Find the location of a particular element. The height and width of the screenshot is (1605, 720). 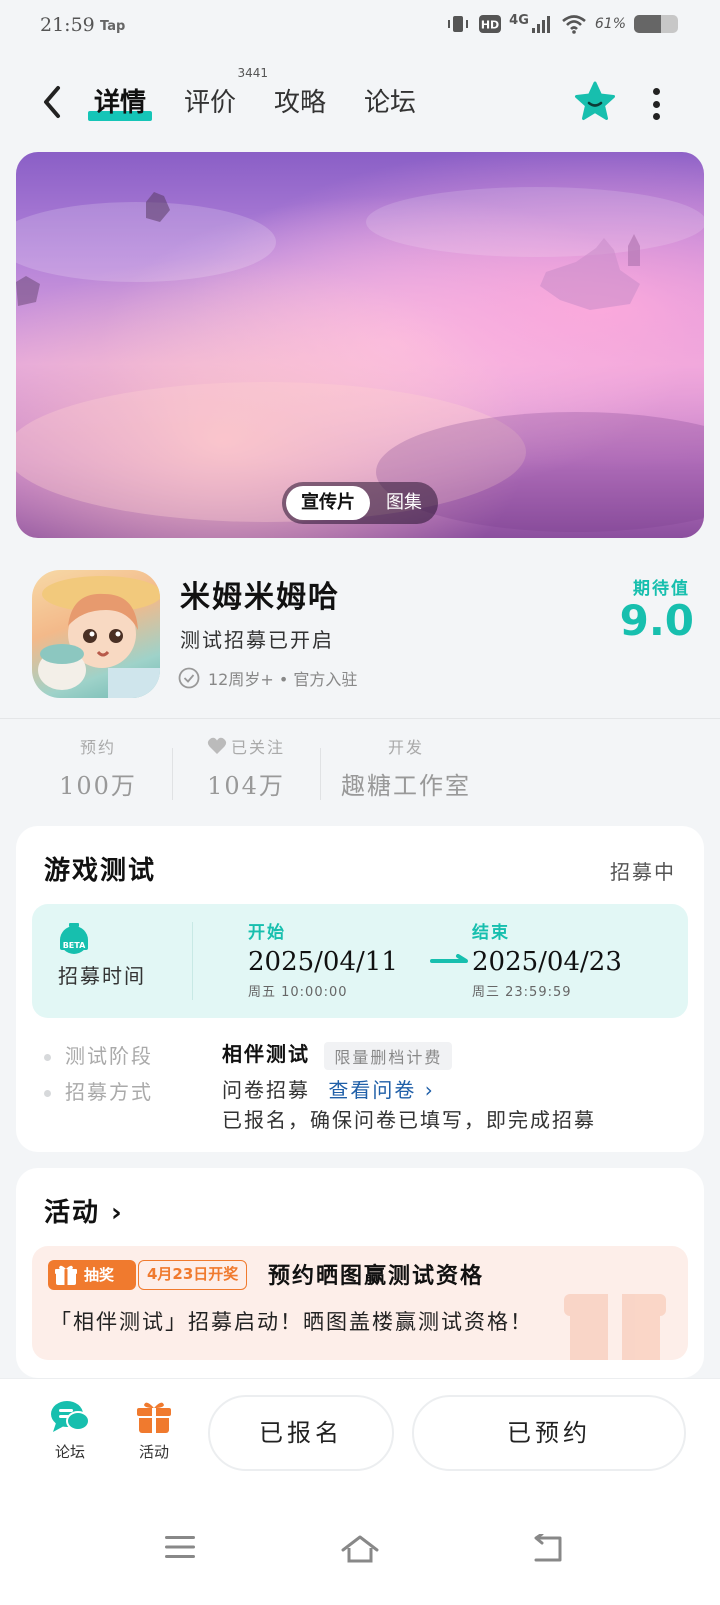

stat-reservations: 预约 100万 is located at coordinates (98, 767).